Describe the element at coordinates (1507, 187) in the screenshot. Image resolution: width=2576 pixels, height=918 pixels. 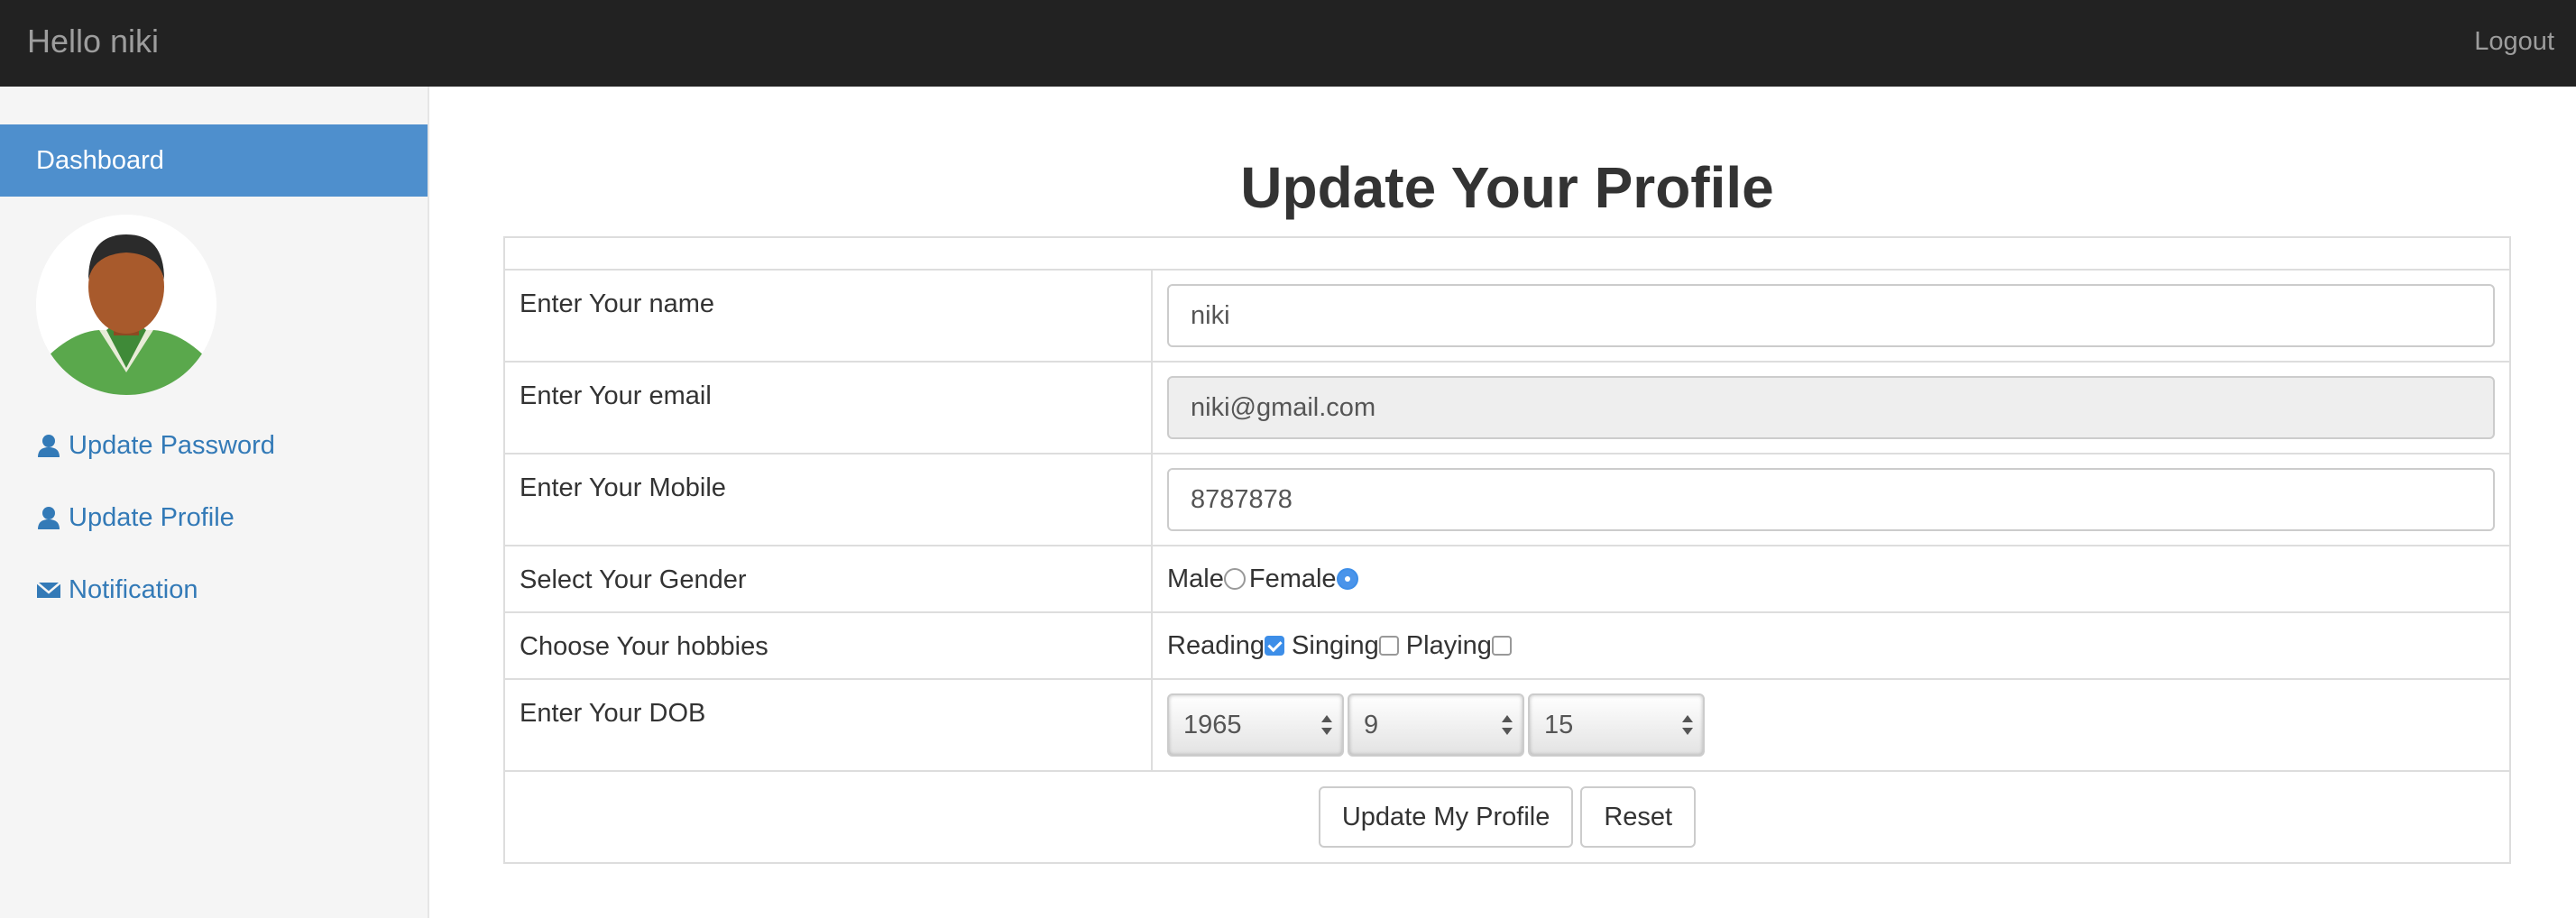
I see `page-title: Update Your Profile` at that location.